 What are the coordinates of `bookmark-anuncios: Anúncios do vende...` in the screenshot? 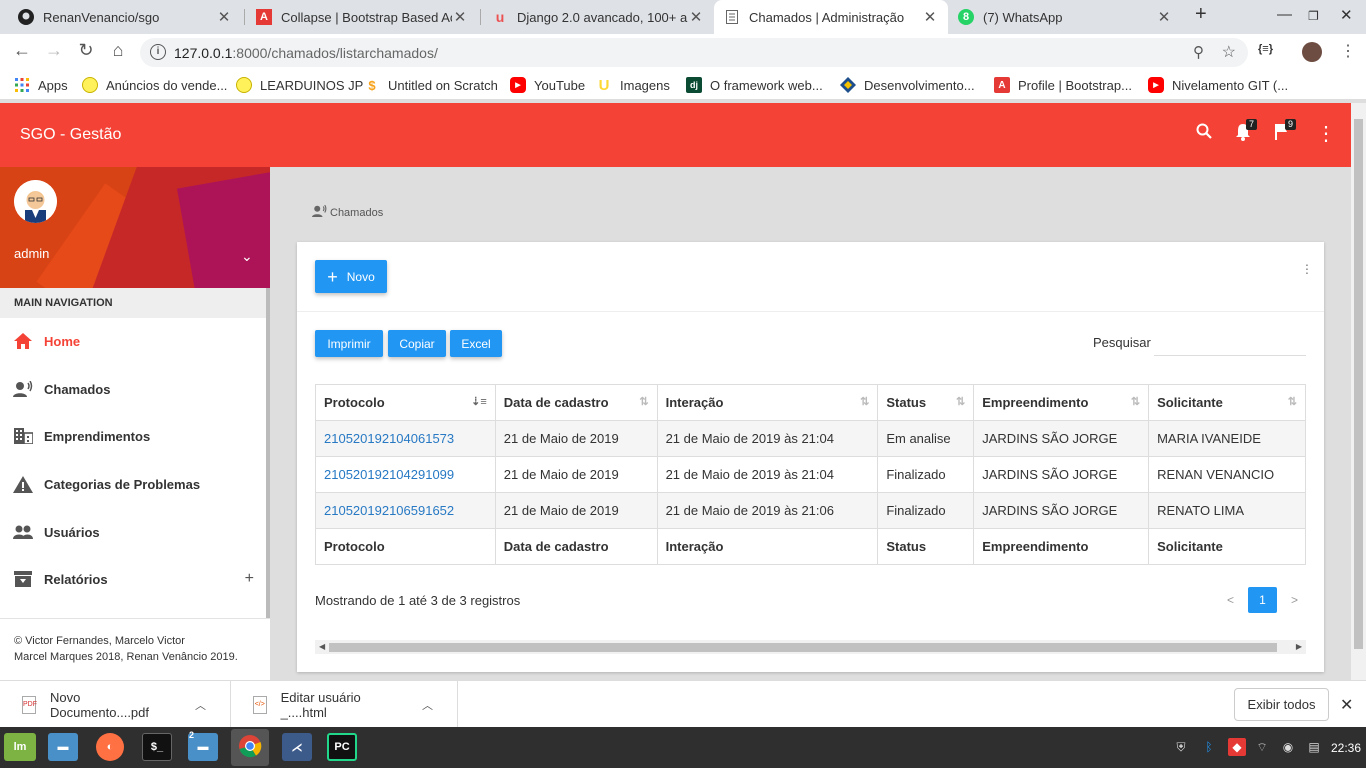 It's located at (154, 85).